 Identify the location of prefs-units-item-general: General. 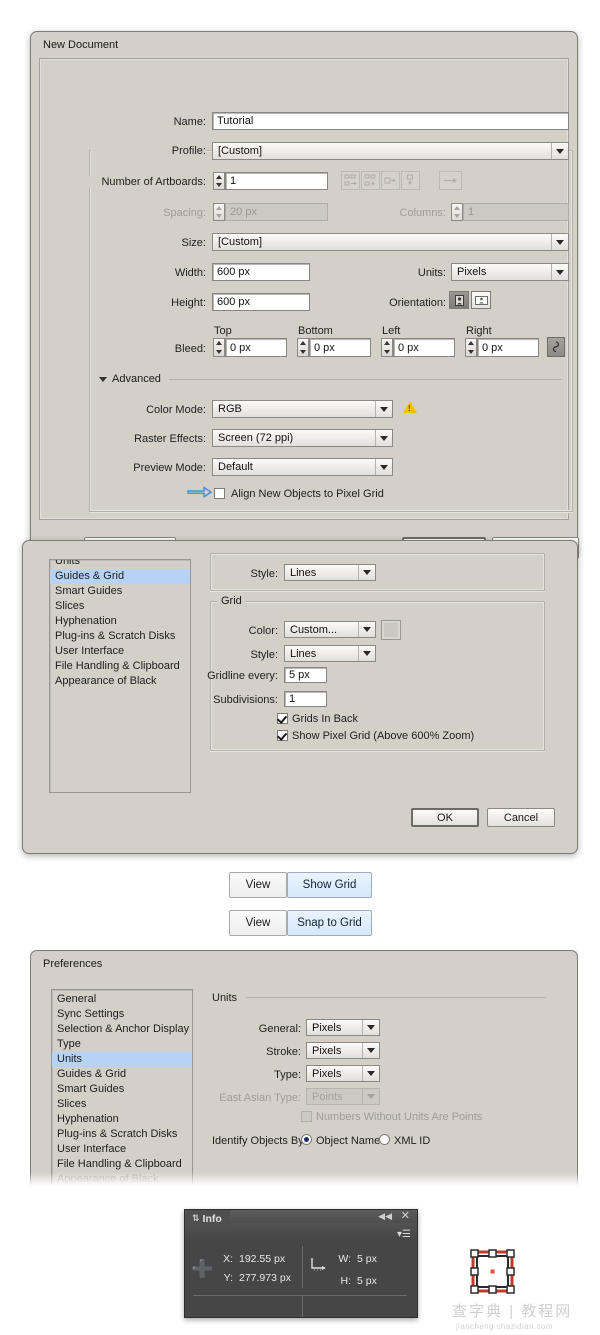
(122, 999).